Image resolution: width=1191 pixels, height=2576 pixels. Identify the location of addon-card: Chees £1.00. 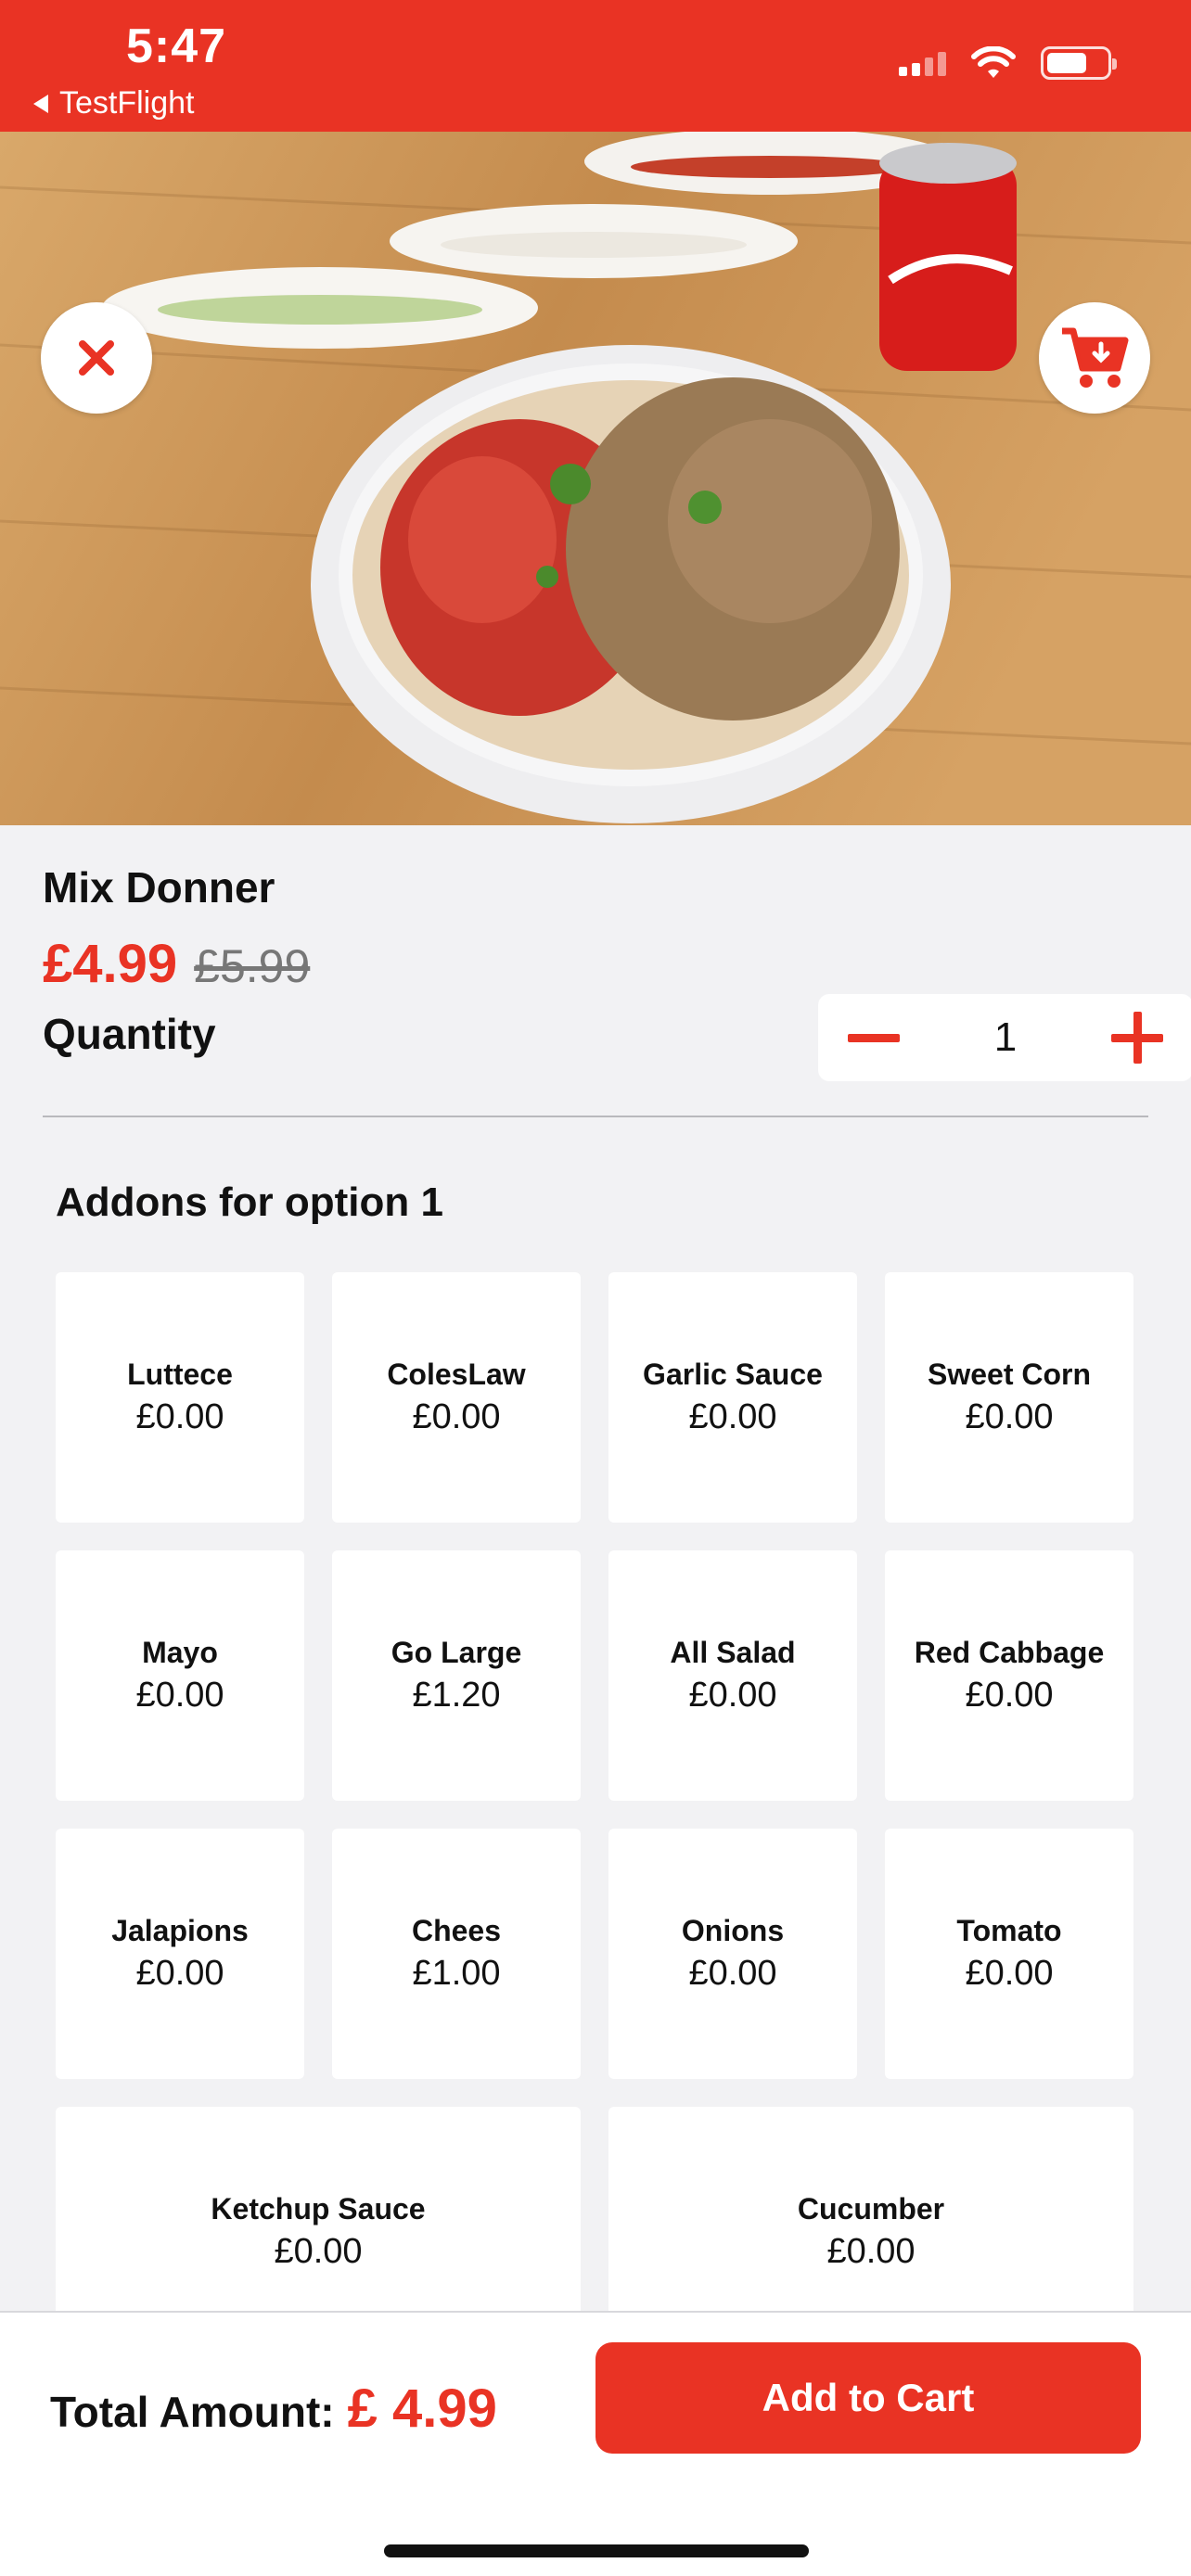
(456, 1954).